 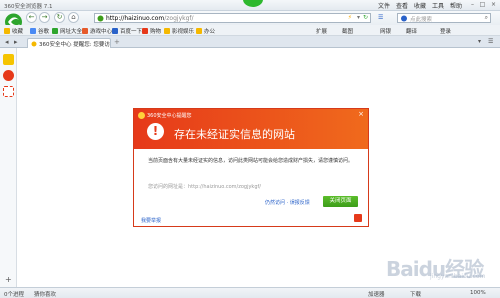 What do you see at coordinates (59, 17) in the screenshot?
I see `refresh-icon: ↻` at bounding box center [59, 17].